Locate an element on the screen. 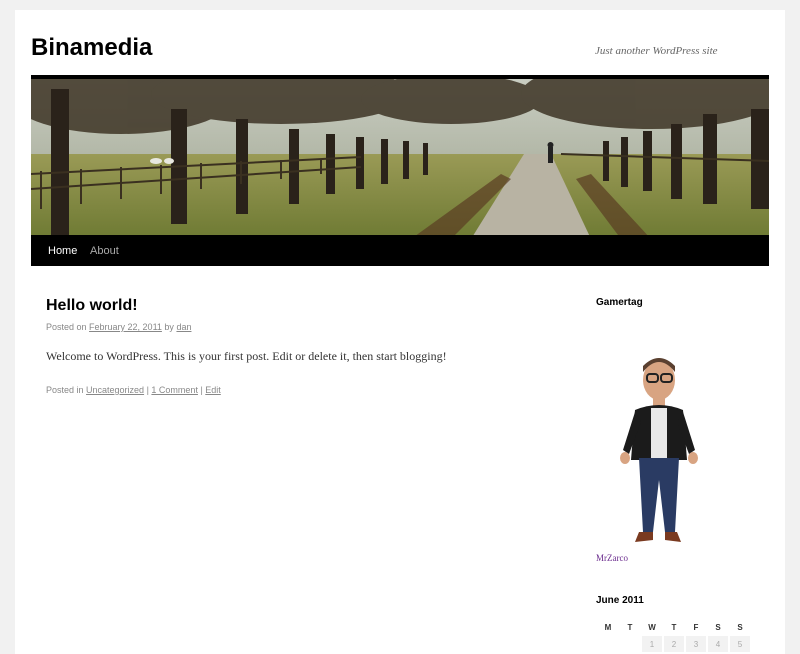 This screenshot has height=654, width=800. weekday-header: W is located at coordinates (652, 627).